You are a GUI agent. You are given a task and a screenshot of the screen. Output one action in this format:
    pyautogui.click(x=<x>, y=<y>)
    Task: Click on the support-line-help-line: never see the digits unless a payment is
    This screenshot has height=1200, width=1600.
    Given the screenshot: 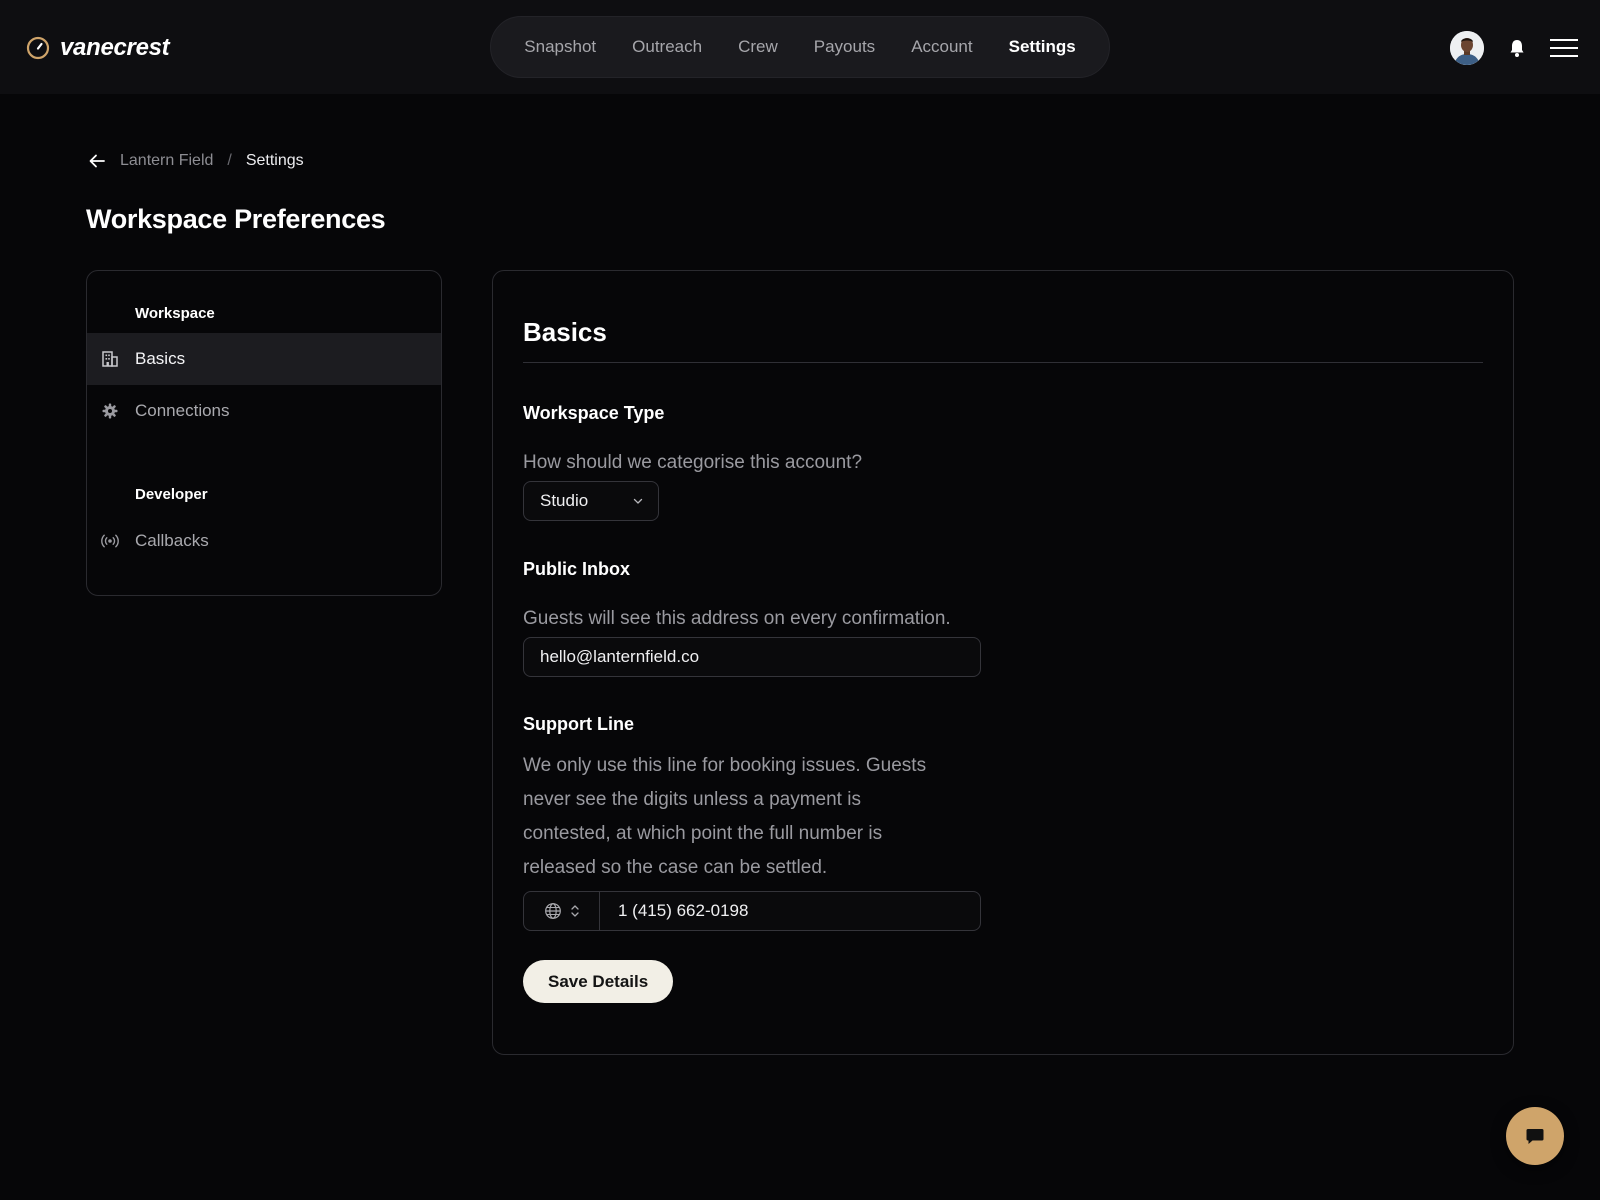 What is the action you would take?
    pyautogui.click(x=692, y=799)
    